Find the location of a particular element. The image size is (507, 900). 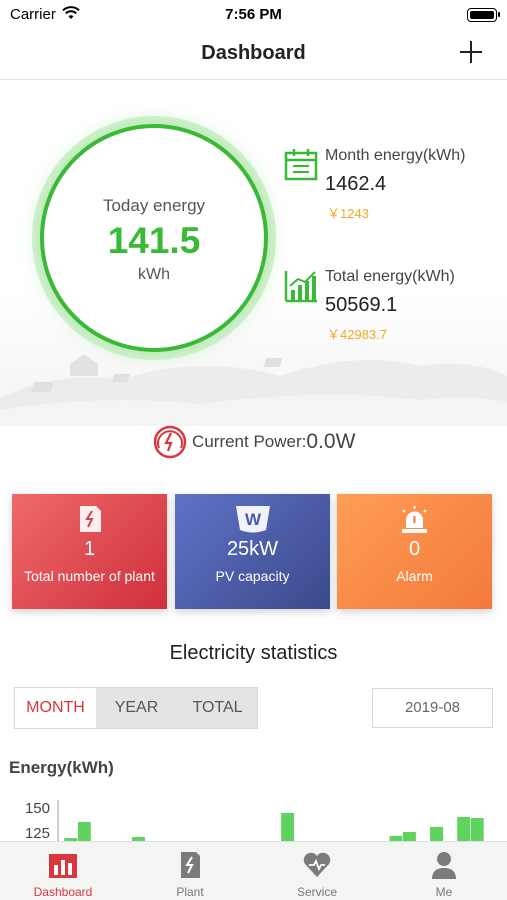

pv-capacity-value: 25kW is located at coordinates (252, 549).